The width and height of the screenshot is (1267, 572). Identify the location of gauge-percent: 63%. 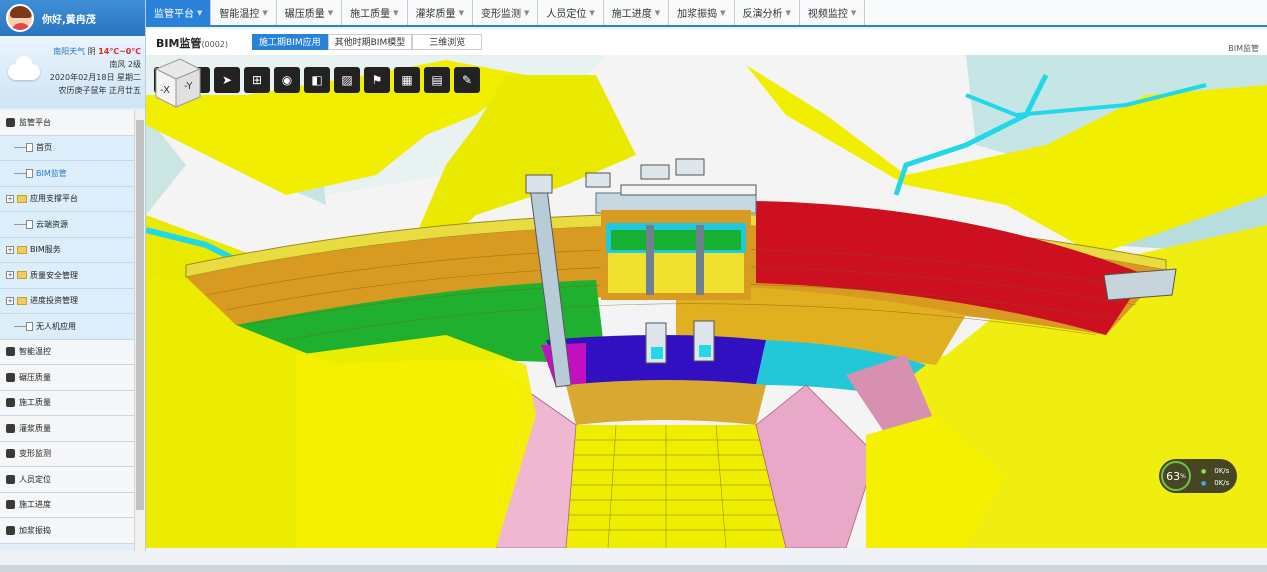
(1176, 476).